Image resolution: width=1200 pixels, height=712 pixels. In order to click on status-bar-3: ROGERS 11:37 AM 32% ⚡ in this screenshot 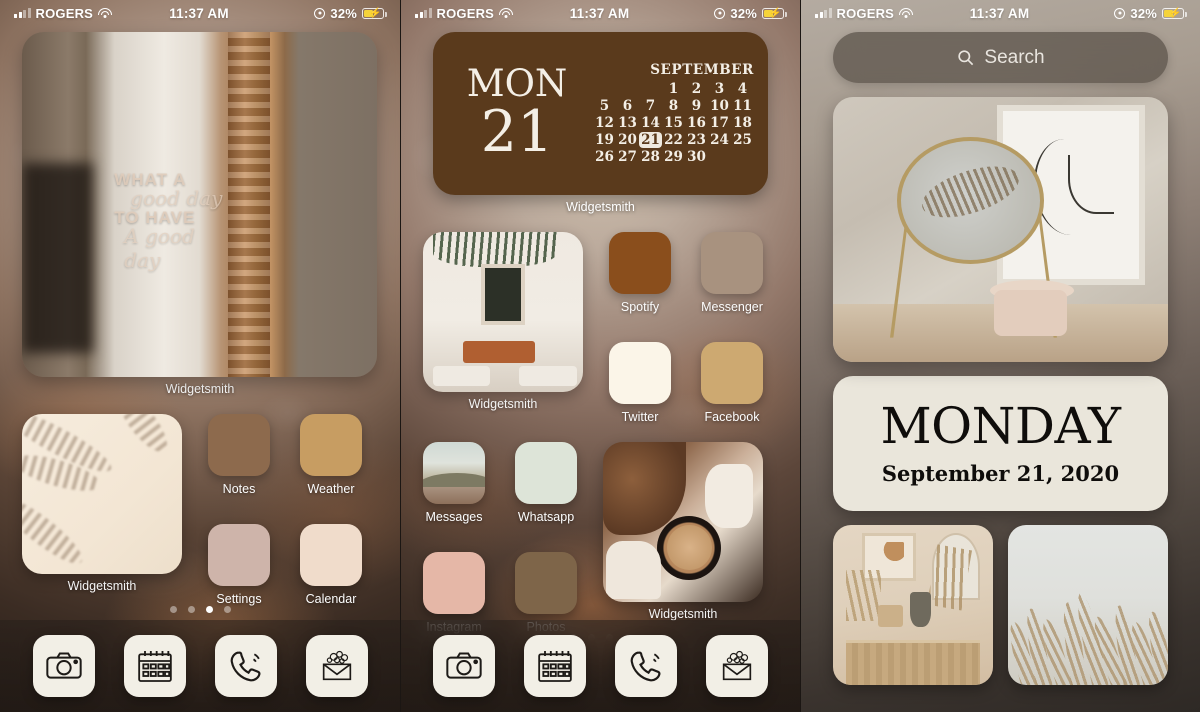, I will do `click(1000, 13)`.